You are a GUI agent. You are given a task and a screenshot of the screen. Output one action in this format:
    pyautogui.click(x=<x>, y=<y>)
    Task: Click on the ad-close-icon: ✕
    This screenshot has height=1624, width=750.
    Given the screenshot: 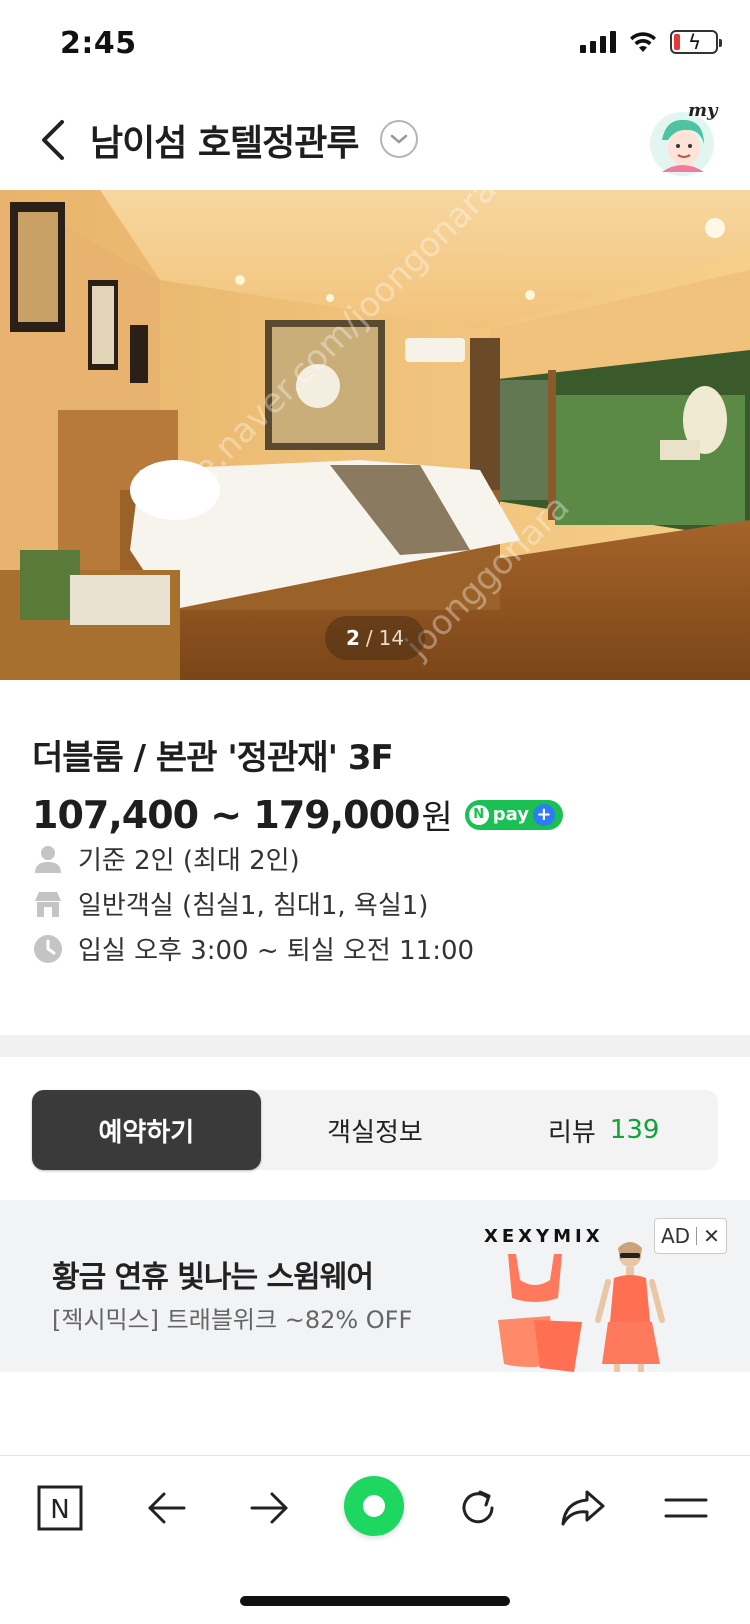 What is the action you would take?
    pyautogui.click(x=711, y=1236)
    